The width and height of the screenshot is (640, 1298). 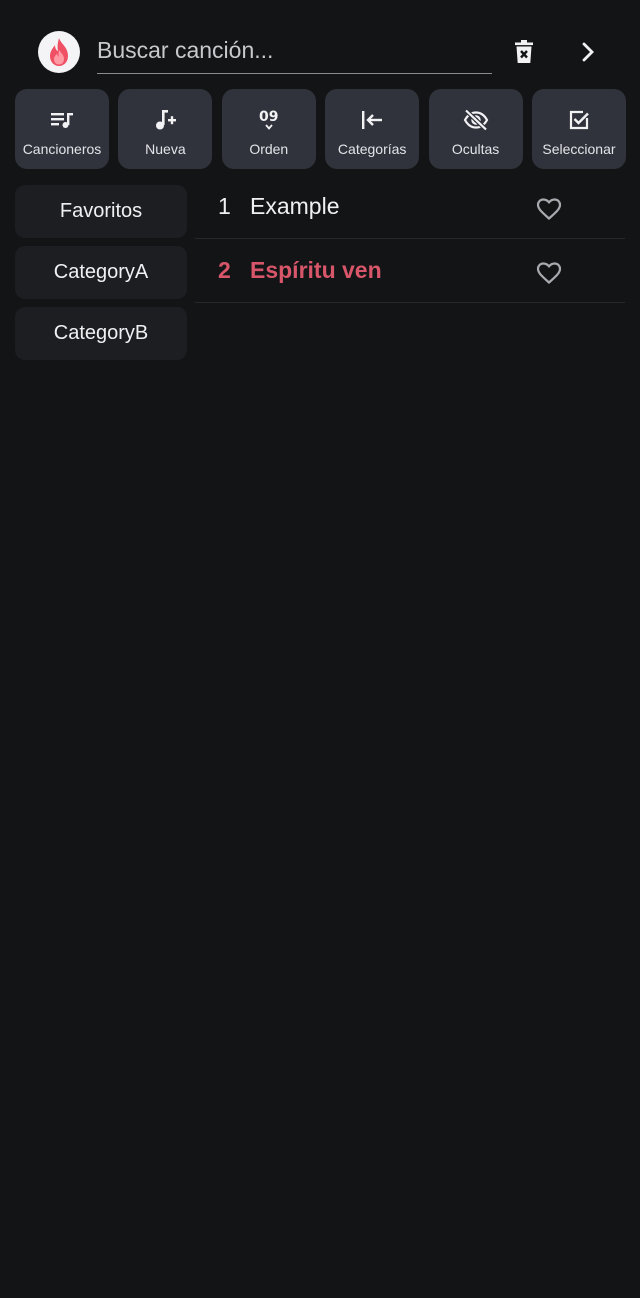 What do you see at coordinates (269, 149) in the screenshot?
I see `sort-label: Orden` at bounding box center [269, 149].